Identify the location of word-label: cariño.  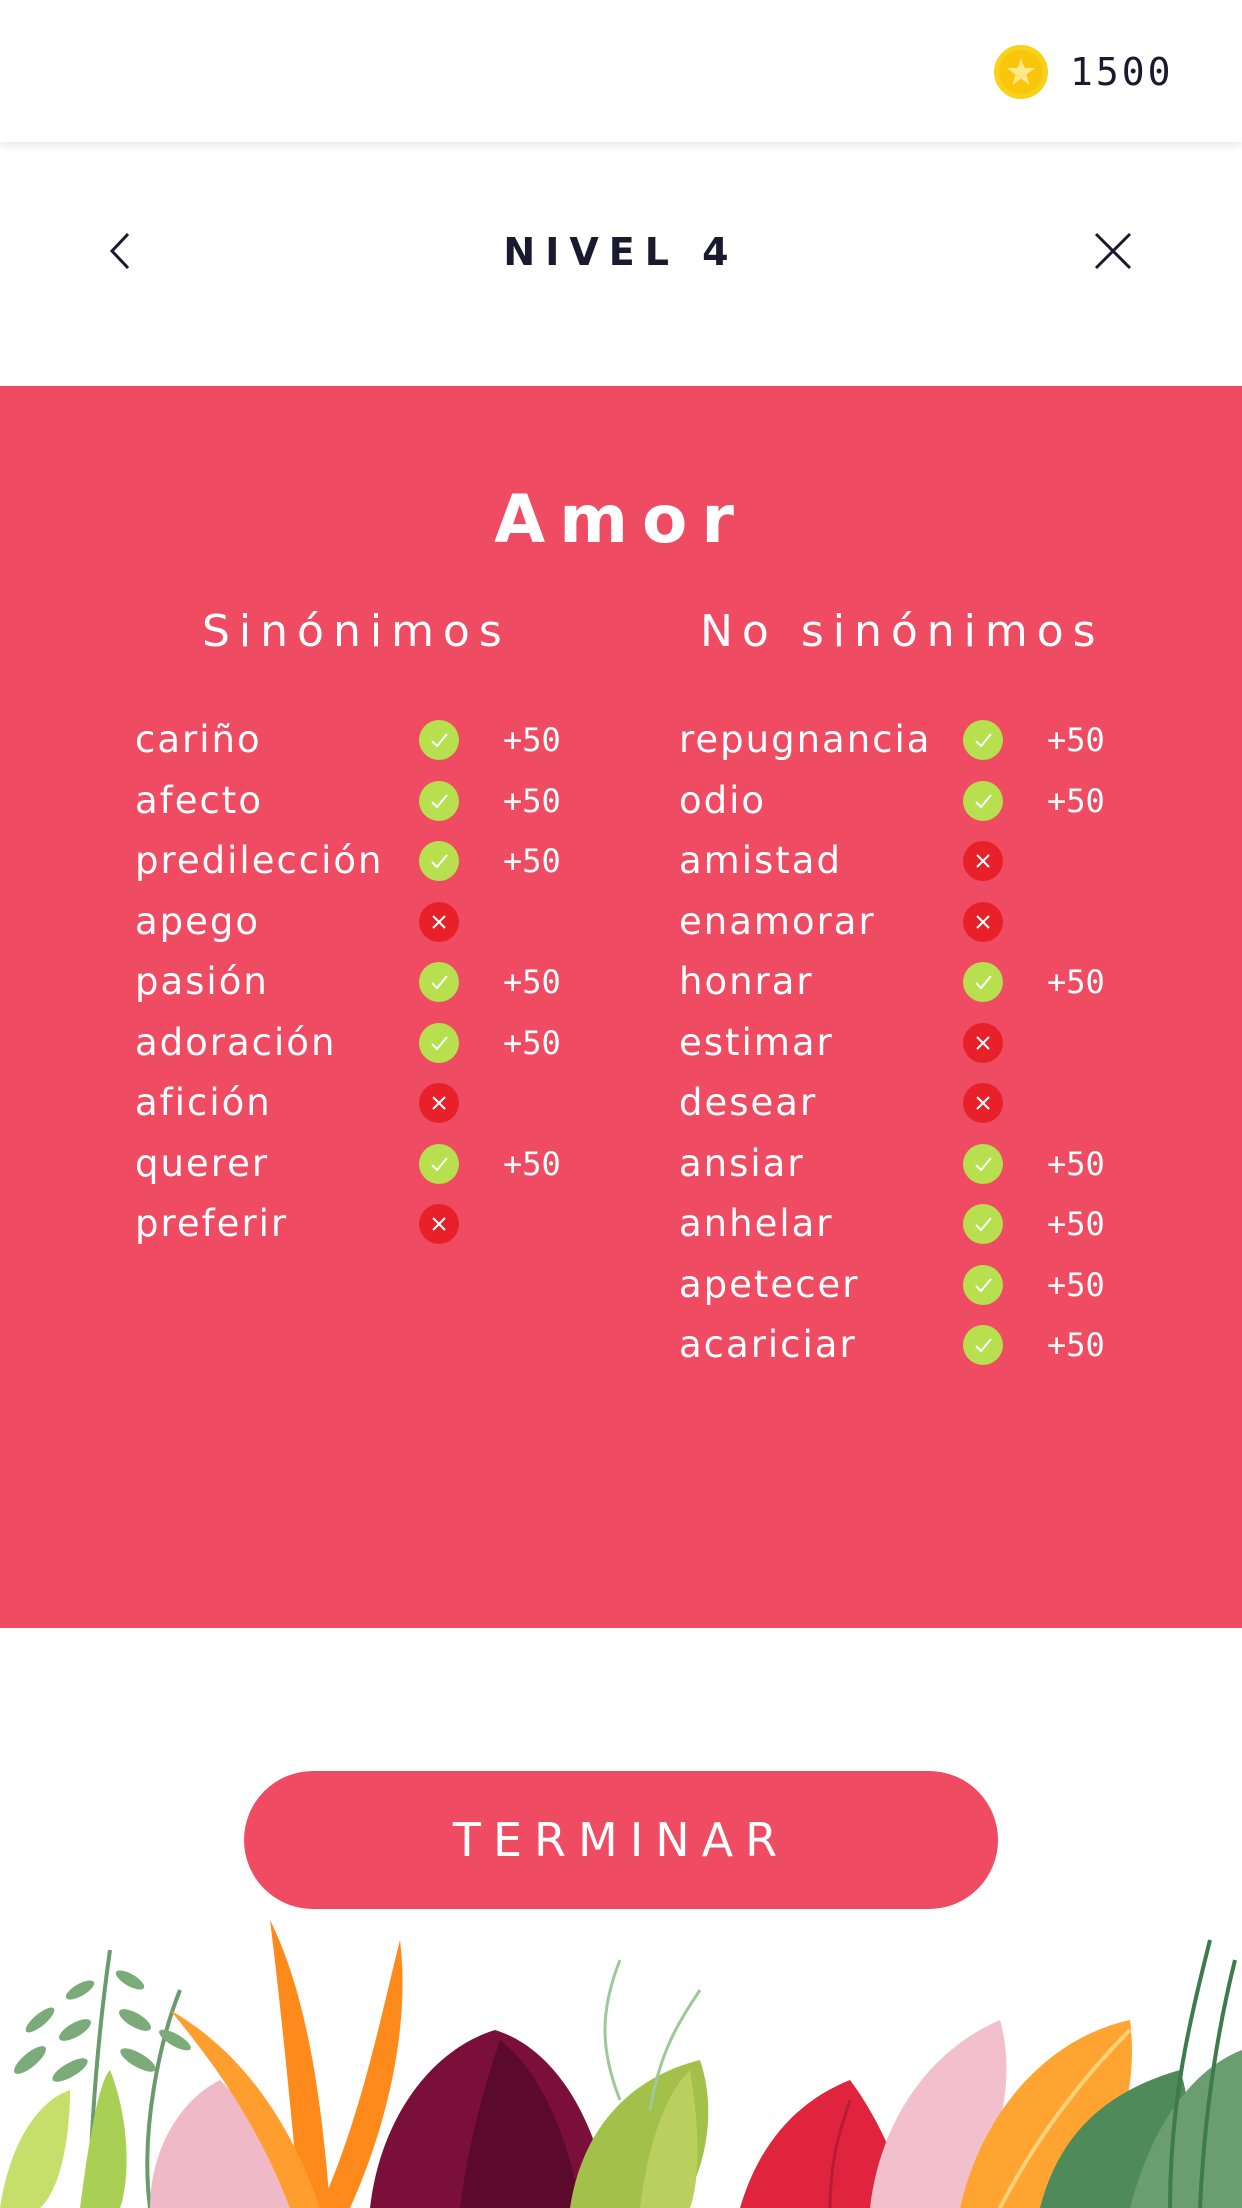
(198, 739).